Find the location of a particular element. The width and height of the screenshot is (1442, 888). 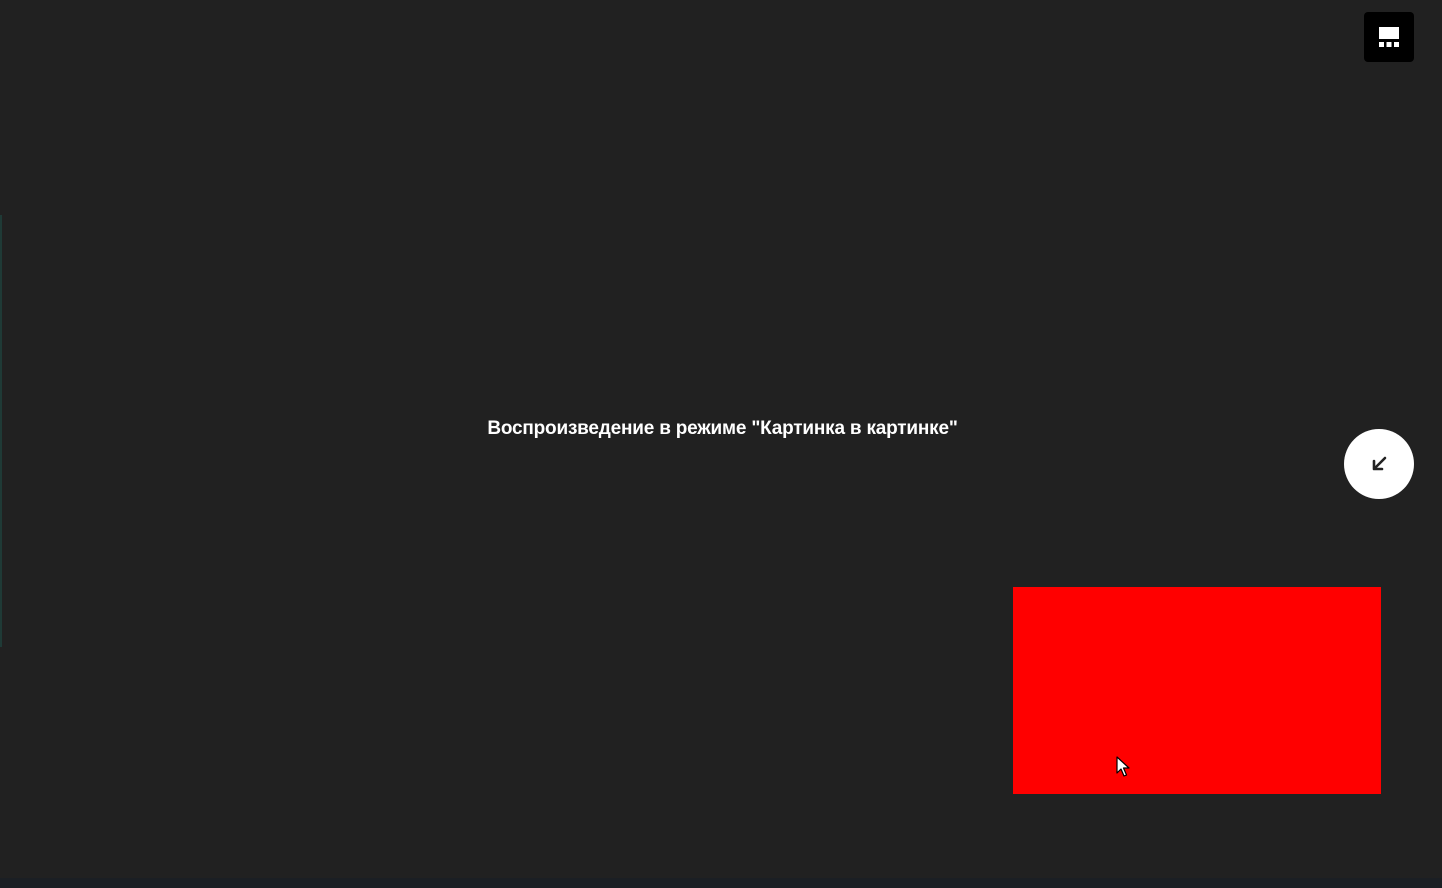

picture-in-picture-icon is located at coordinates (1389, 37).